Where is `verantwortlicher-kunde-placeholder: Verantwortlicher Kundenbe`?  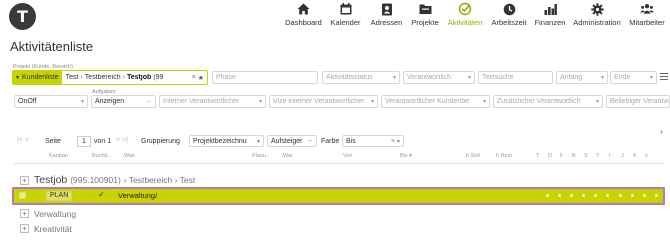
verantwortlicher-kunde-placeholder: Verantwortlicher Kundenbe is located at coordinates (427, 101).